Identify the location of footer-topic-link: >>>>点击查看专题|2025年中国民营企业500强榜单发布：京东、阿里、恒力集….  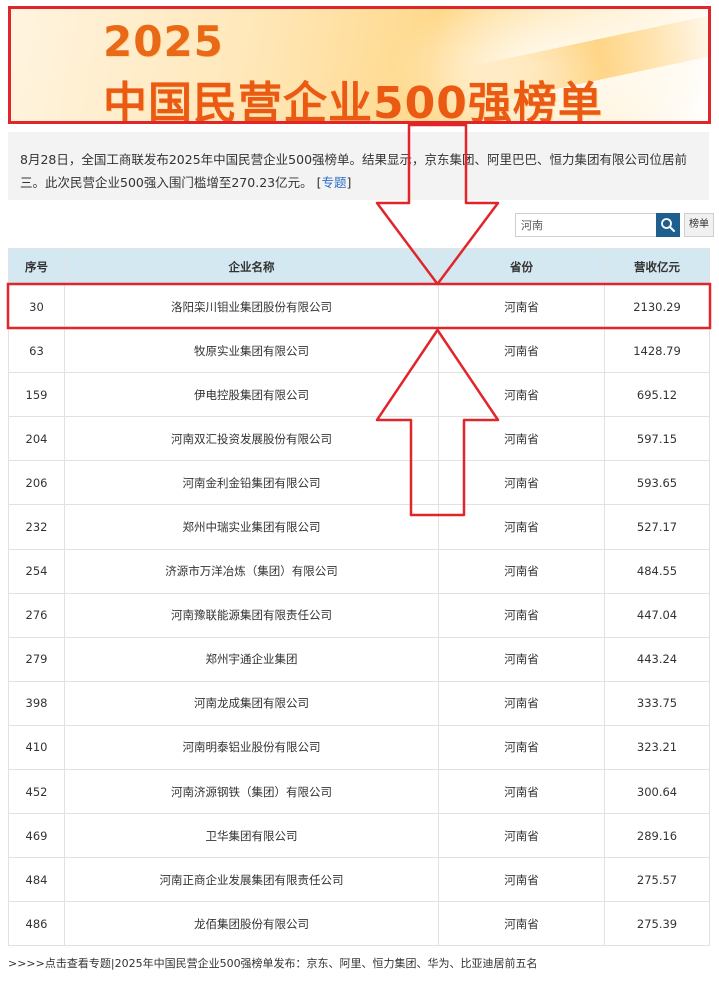
(273, 963).